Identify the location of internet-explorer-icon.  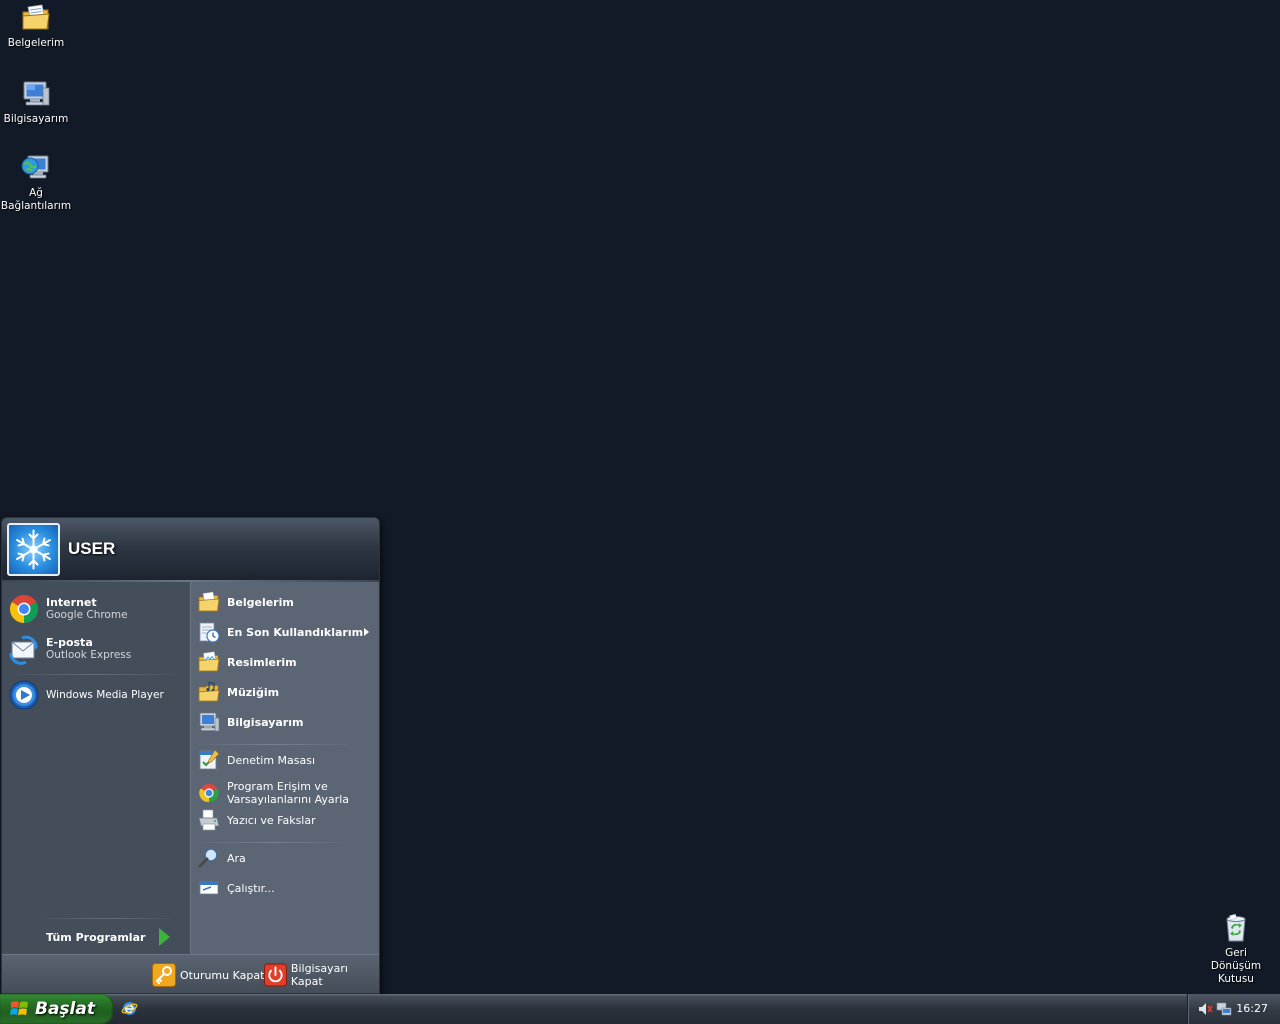
(129, 1008).